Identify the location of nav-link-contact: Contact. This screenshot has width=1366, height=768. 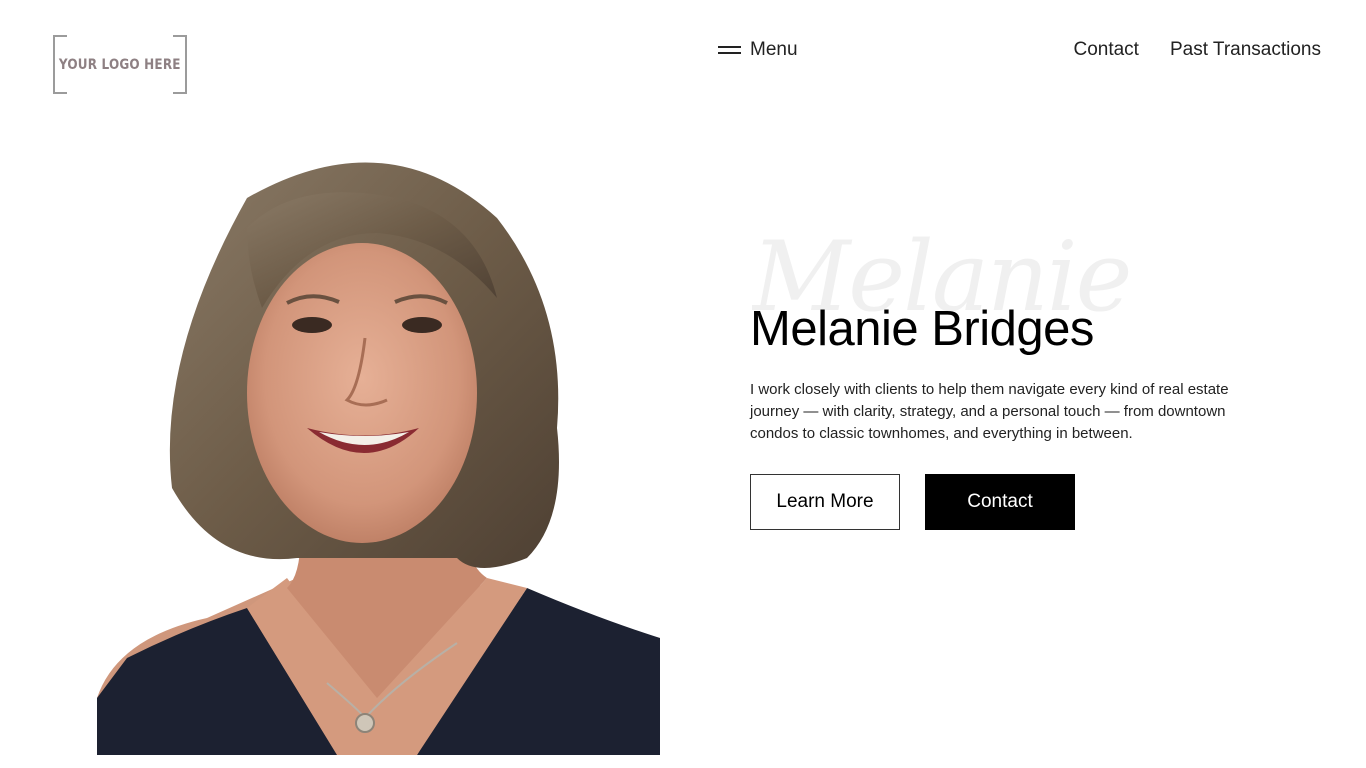
(1105, 50).